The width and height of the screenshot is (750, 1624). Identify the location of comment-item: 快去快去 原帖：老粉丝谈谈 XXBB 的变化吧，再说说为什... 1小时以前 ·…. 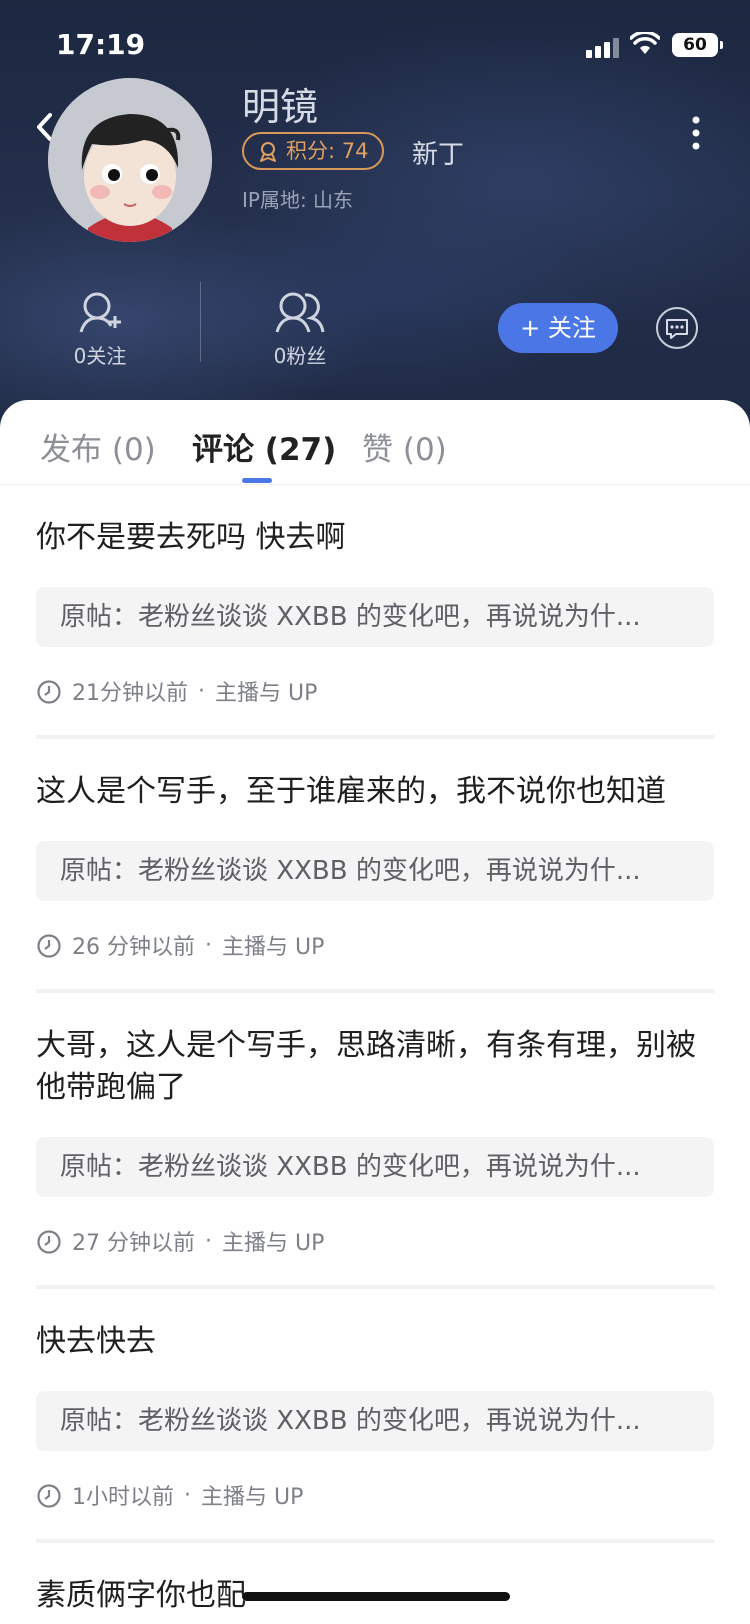
(375, 1416).